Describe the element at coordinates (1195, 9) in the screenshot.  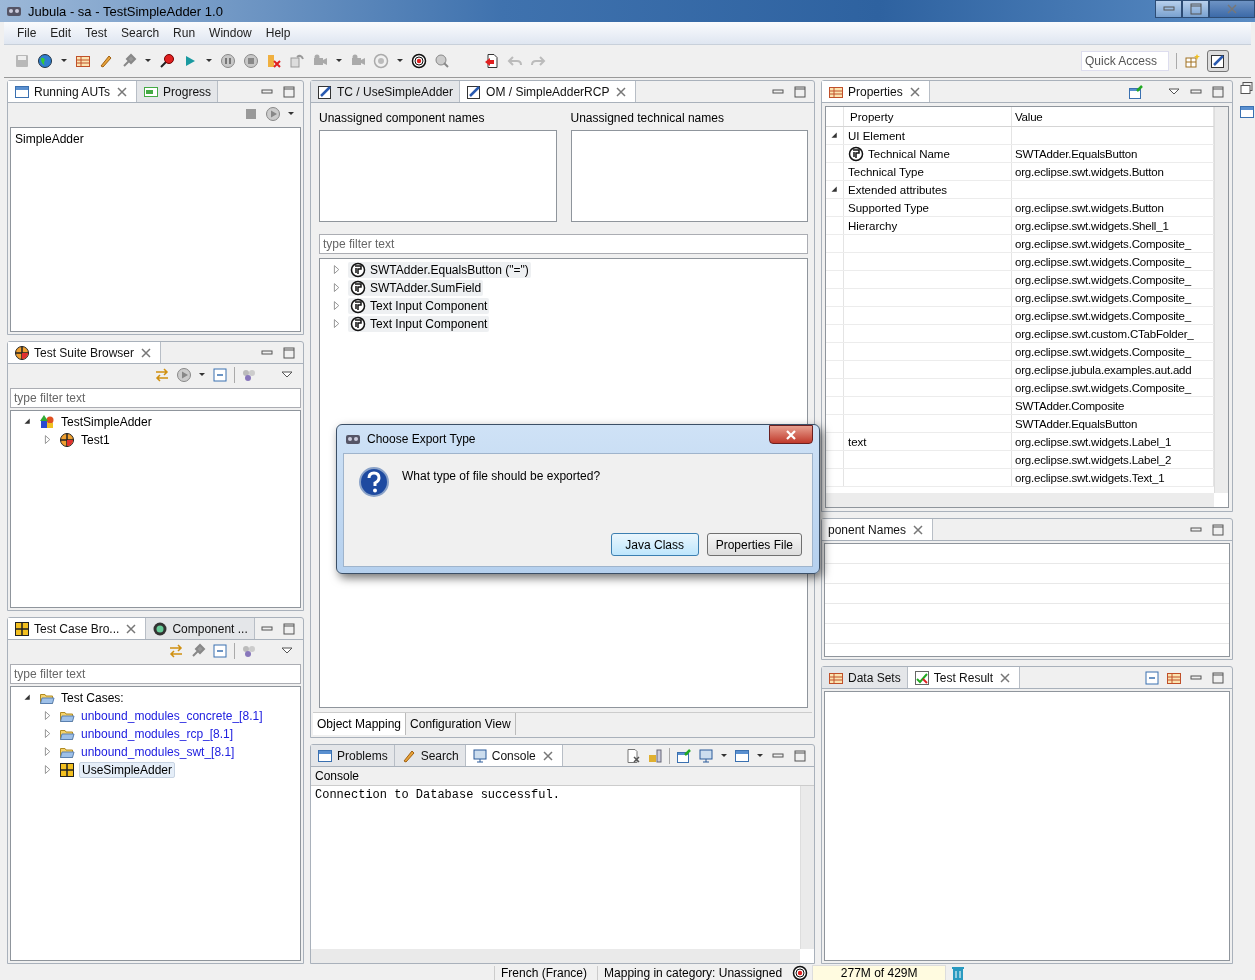
I see `maximize-button` at that location.